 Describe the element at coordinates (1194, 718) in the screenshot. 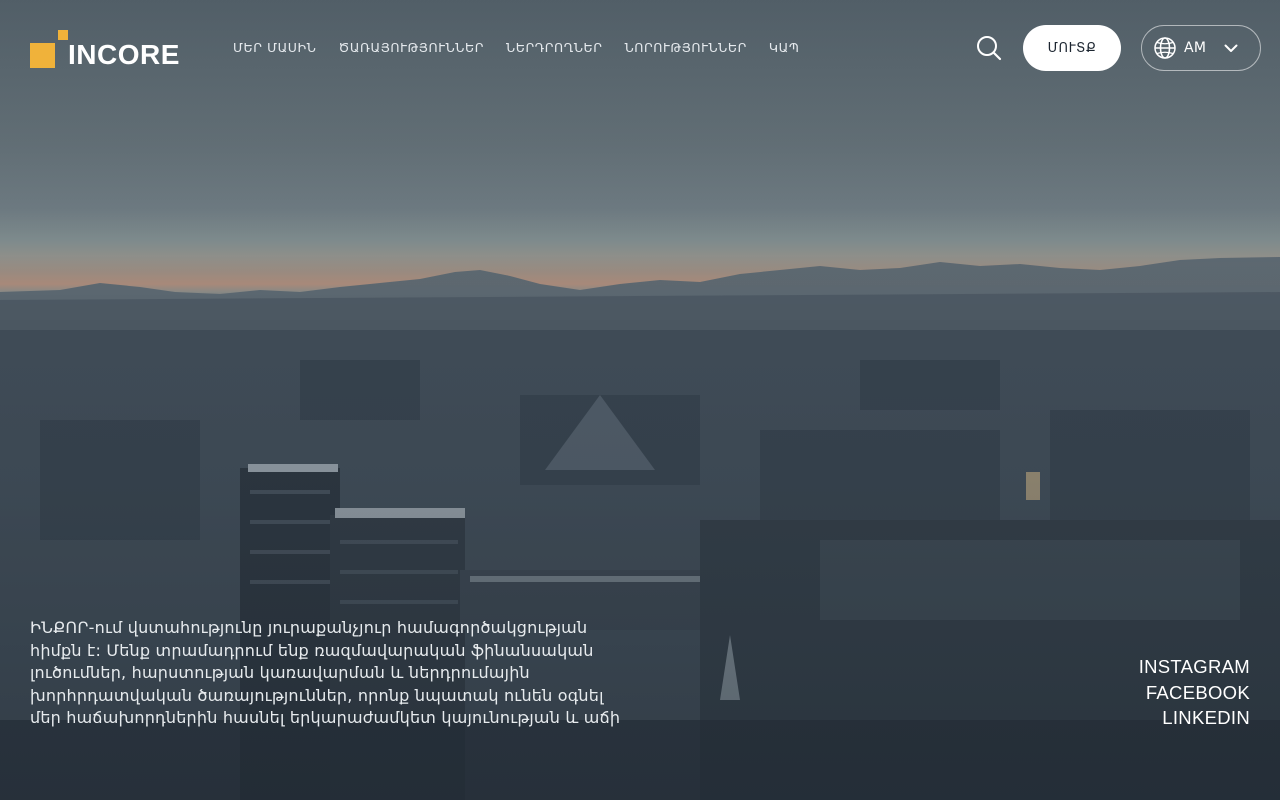

I see `linkedin-link: LINKEDIN` at that location.